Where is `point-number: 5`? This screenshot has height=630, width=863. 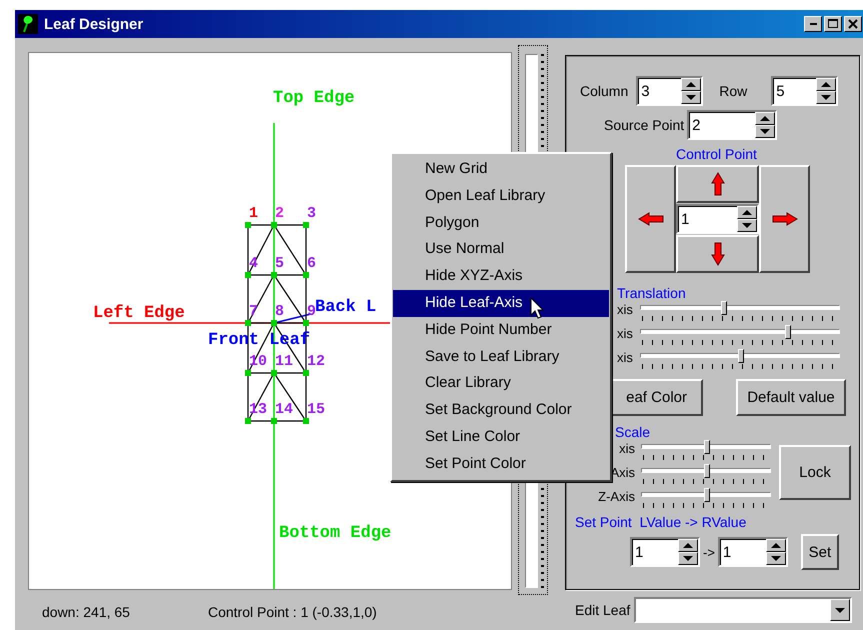
point-number: 5 is located at coordinates (279, 263).